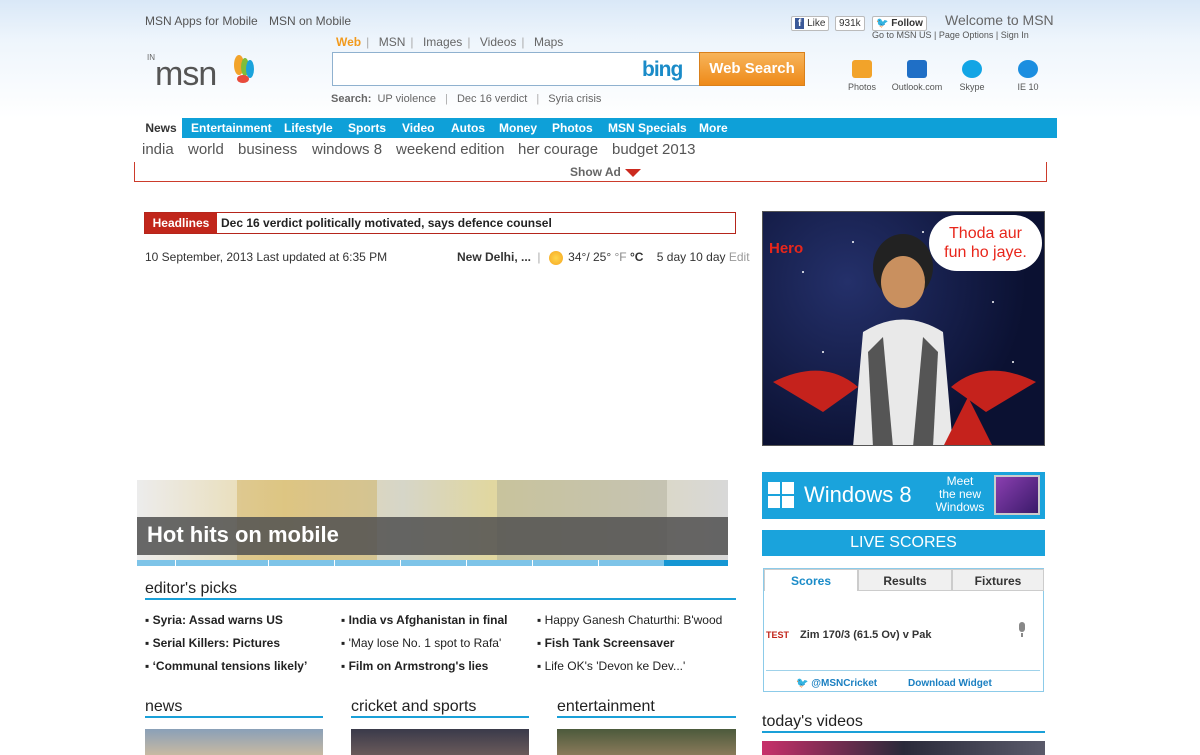 The image size is (1200, 755). What do you see at coordinates (212, 643) in the screenshot?
I see `list-item: ▪ Serial Killers: Pictures` at bounding box center [212, 643].